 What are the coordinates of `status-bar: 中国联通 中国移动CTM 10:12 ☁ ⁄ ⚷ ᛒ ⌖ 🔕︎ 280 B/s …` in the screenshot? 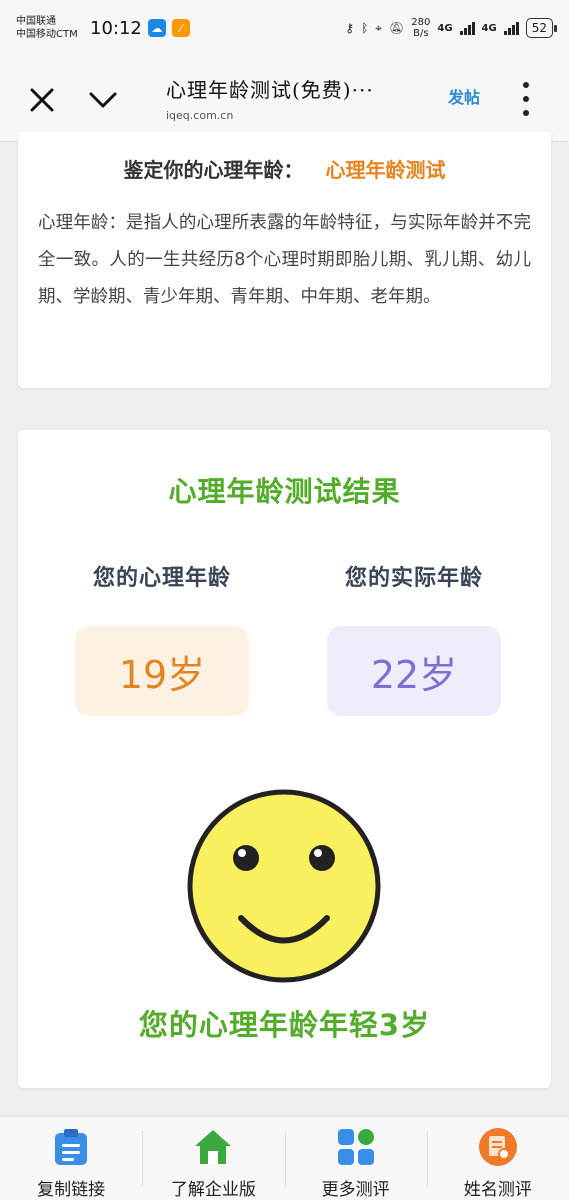 It's located at (284, 28).